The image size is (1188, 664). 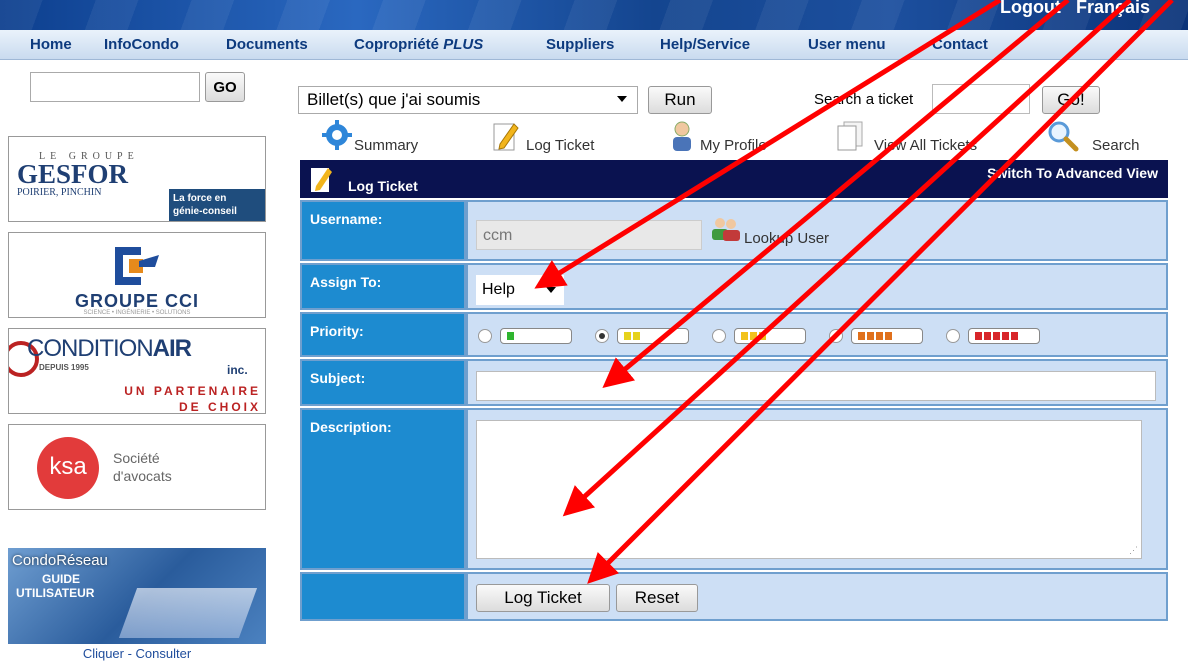 I want to click on lookup-user-link: Lookup User, so click(x=769, y=231).